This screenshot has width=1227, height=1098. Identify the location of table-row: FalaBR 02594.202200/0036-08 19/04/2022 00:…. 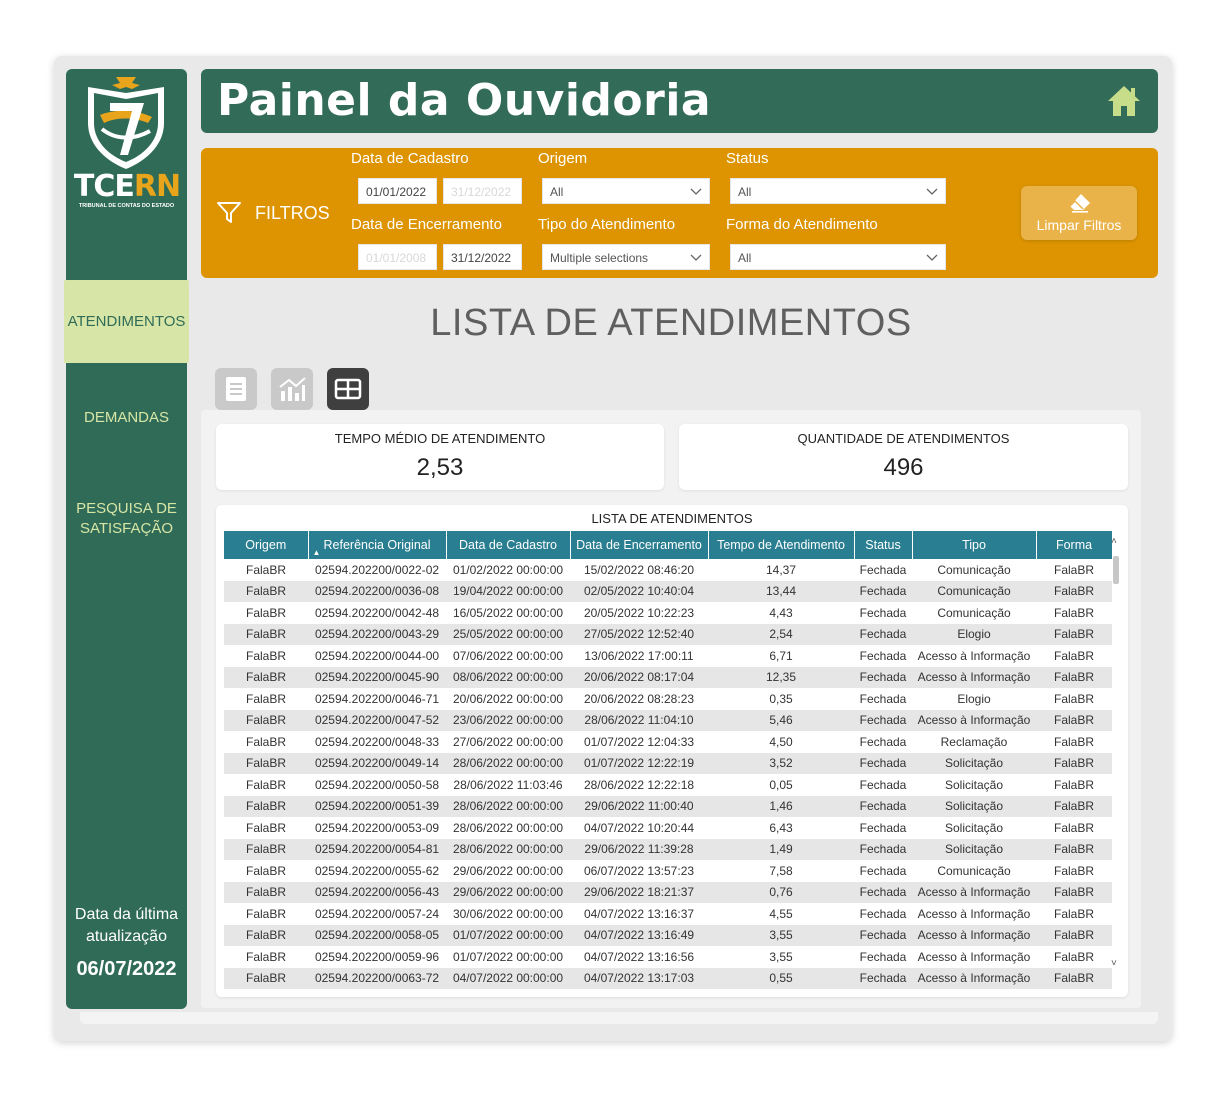
(668, 591).